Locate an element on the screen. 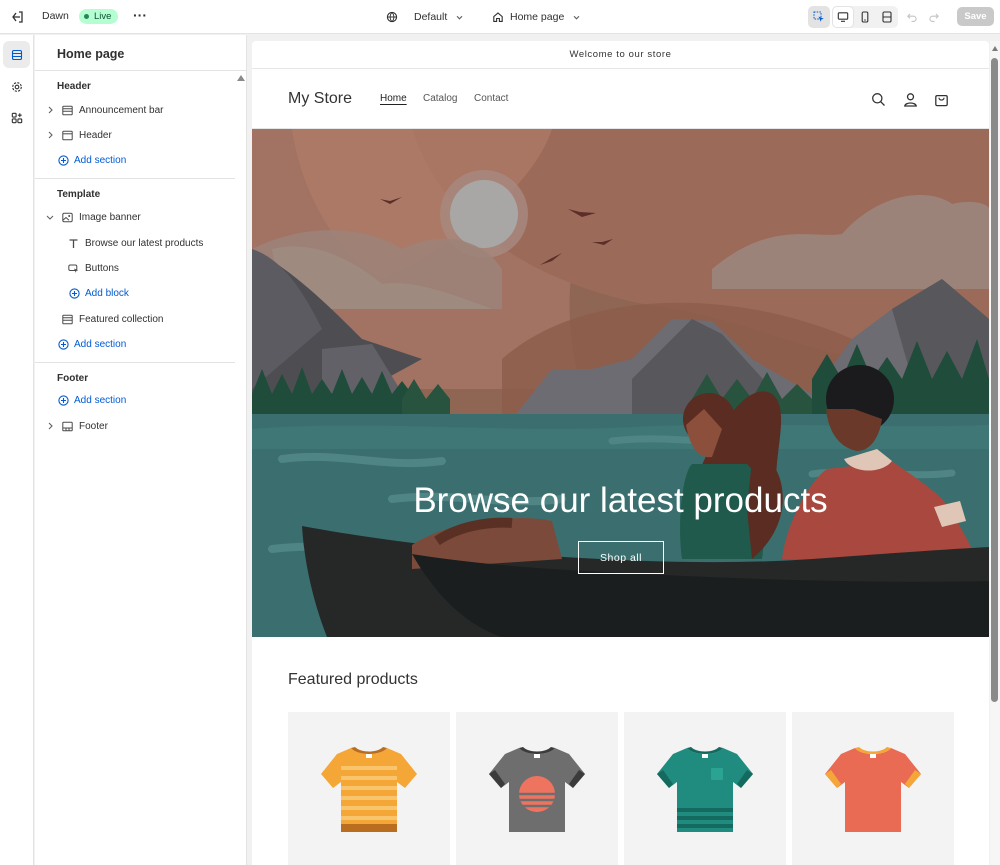  add-block-button: Add block is located at coordinates (99, 293).